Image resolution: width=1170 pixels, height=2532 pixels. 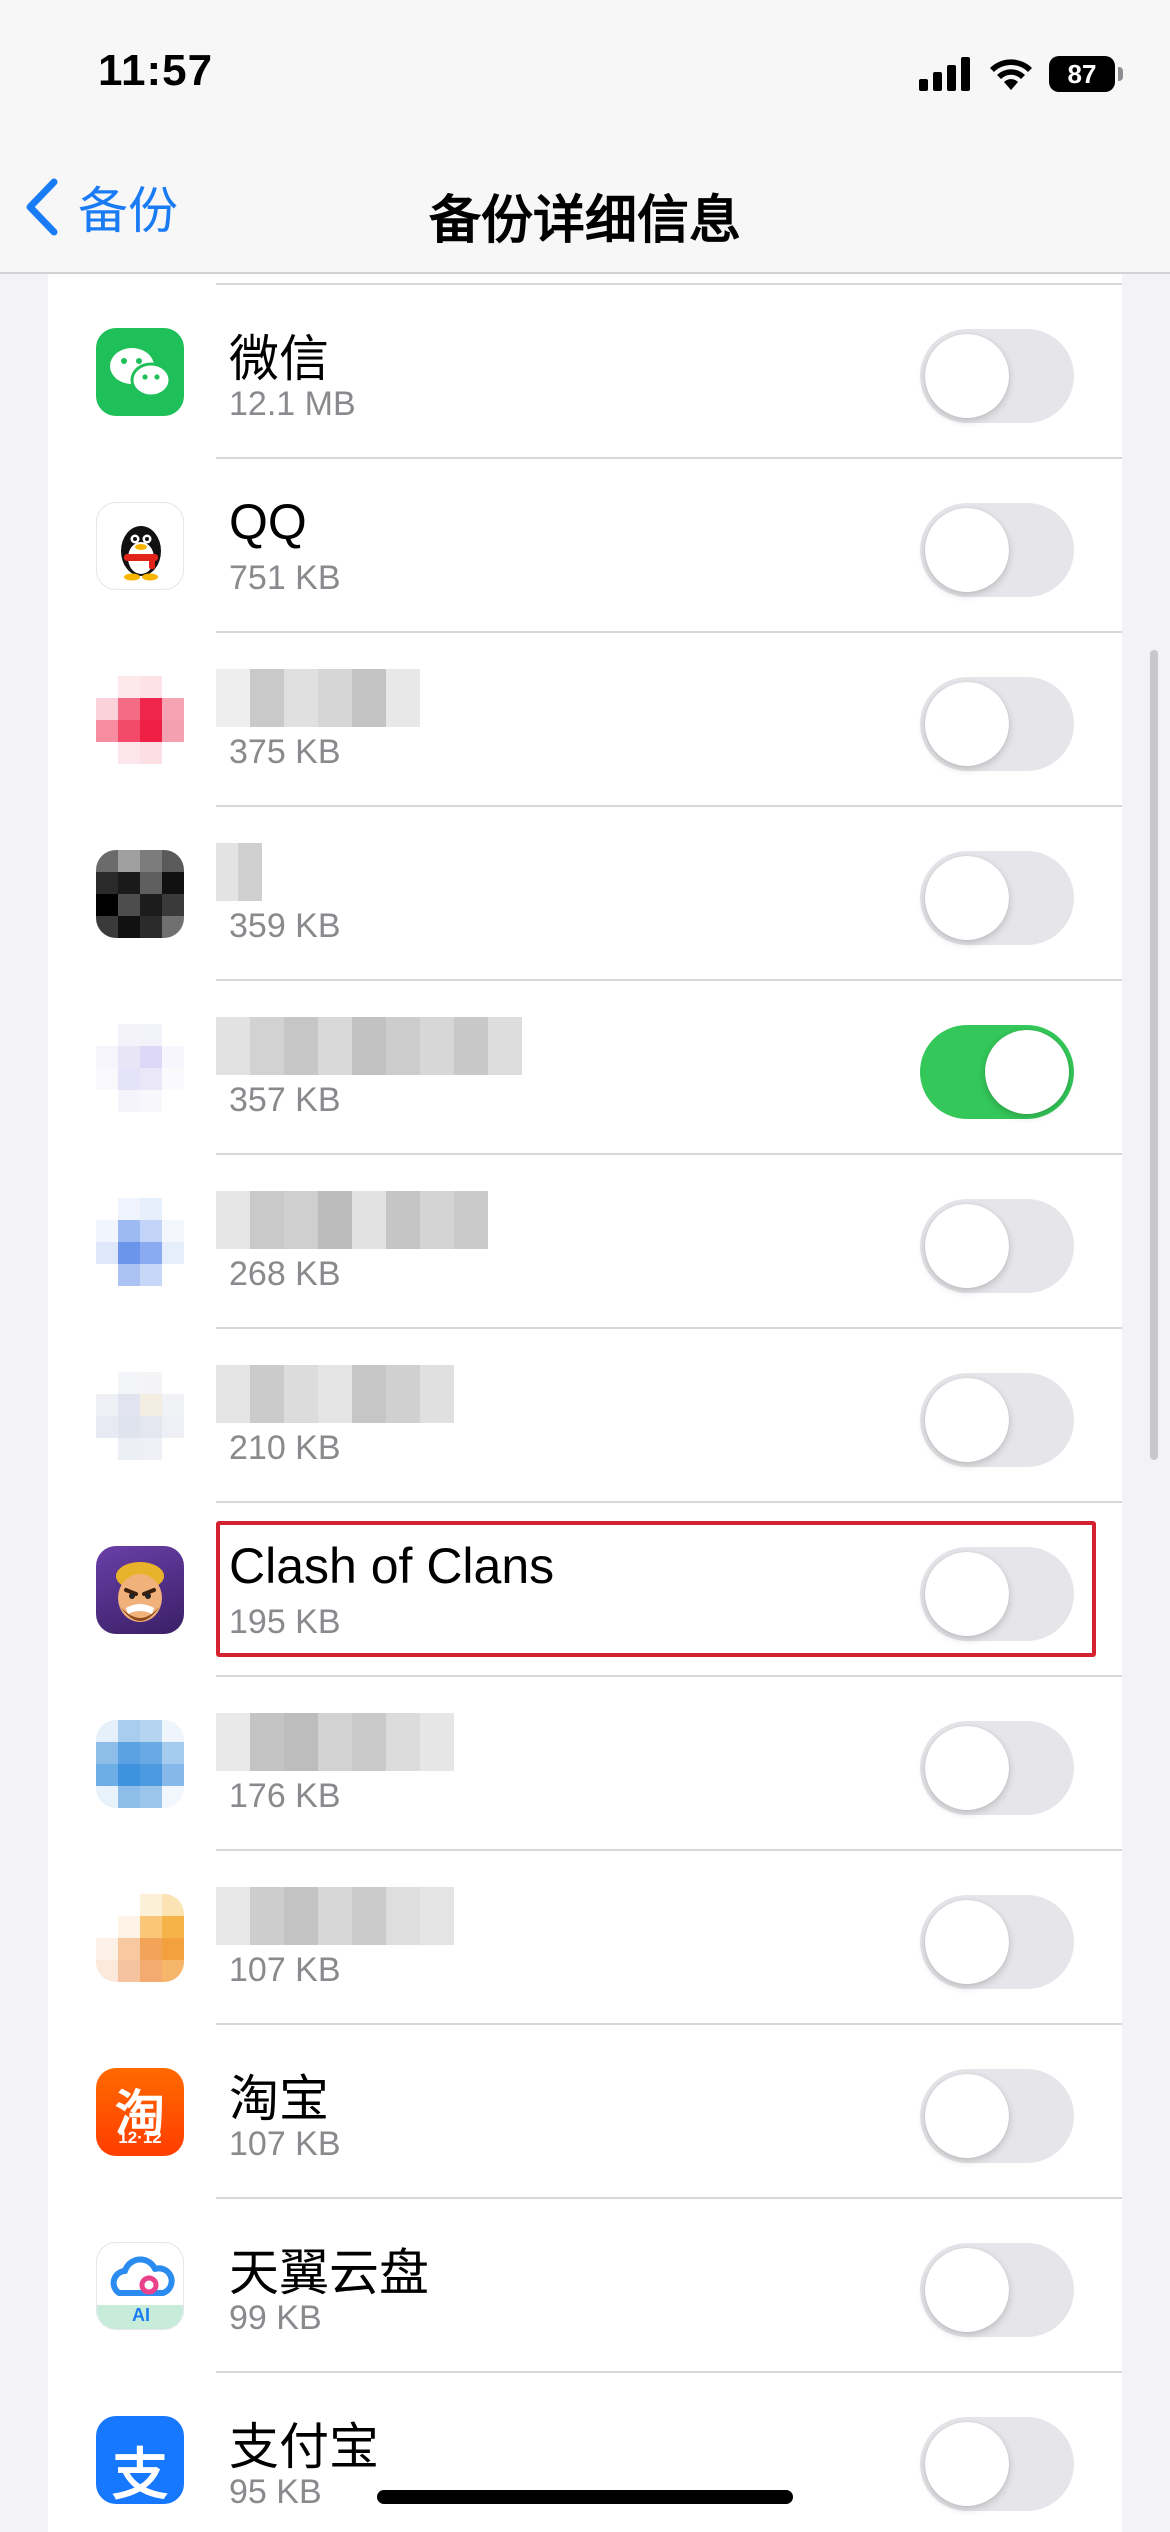 What do you see at coordinates (268, 522) in the screenshot?
I see `app-name: QQ` at bounding box center [268, 522].